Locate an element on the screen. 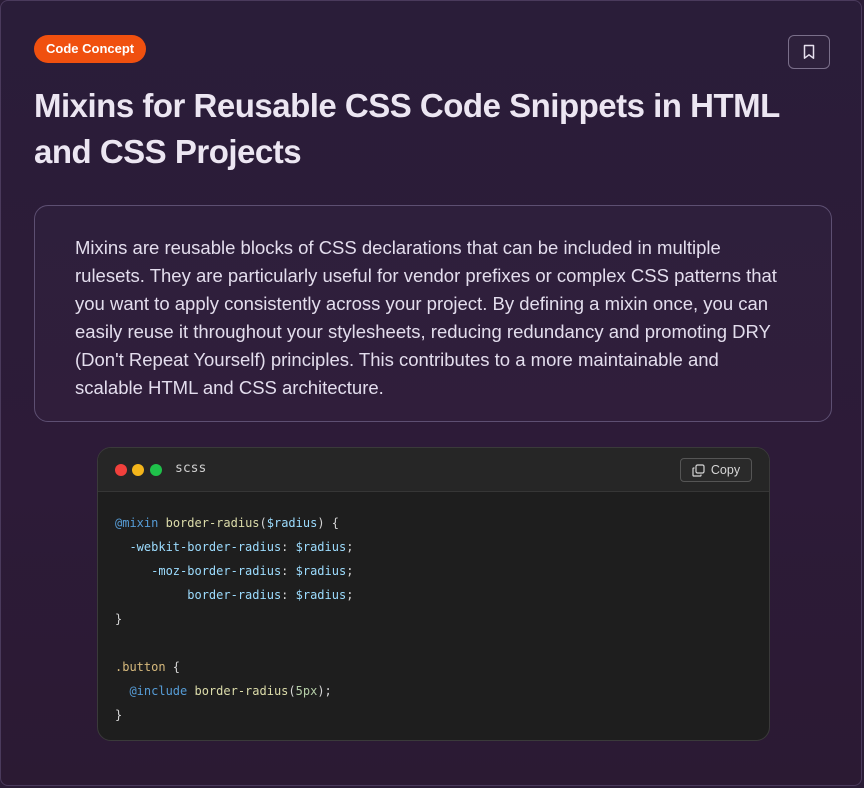 The image size is (864, 788). bookmark-button is located at coordinates (809, 52).